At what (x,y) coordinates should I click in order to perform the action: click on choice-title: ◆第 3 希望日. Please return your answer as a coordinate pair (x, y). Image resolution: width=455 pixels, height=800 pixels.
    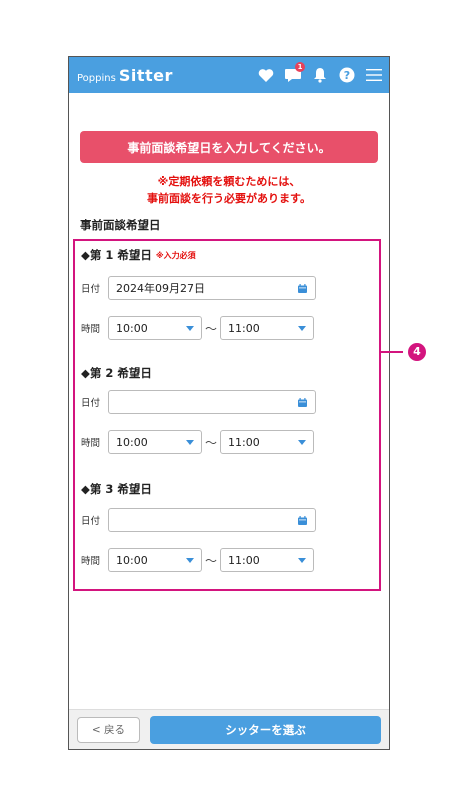
    Looking at the image, I should click on (116, 489).